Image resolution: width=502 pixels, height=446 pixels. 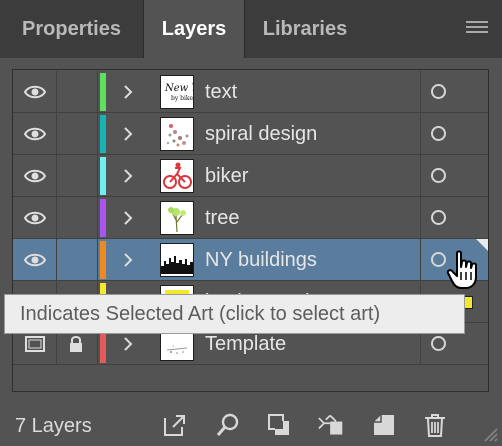 I want to click on layer-row: spiral design, so click(x=250, y=134).